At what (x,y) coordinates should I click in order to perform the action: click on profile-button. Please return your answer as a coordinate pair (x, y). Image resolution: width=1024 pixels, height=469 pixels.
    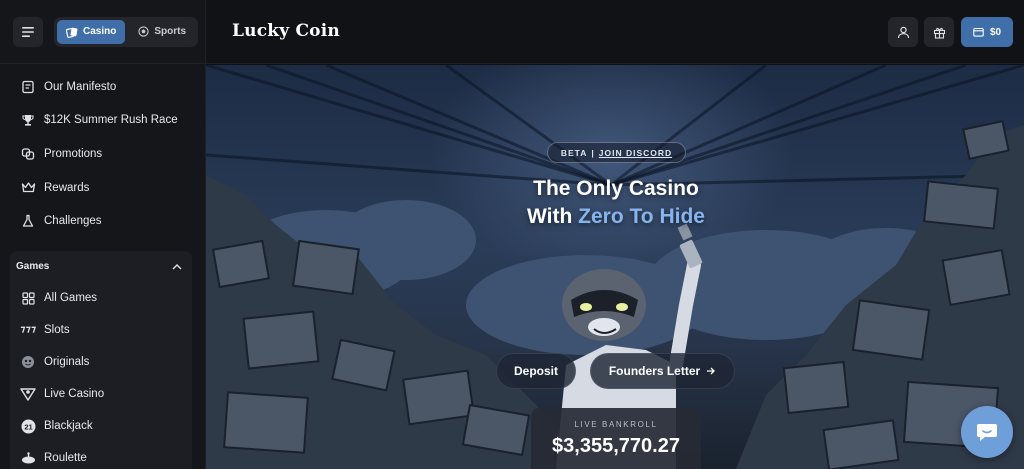
    Looking at the image, I should click on (903, 32).